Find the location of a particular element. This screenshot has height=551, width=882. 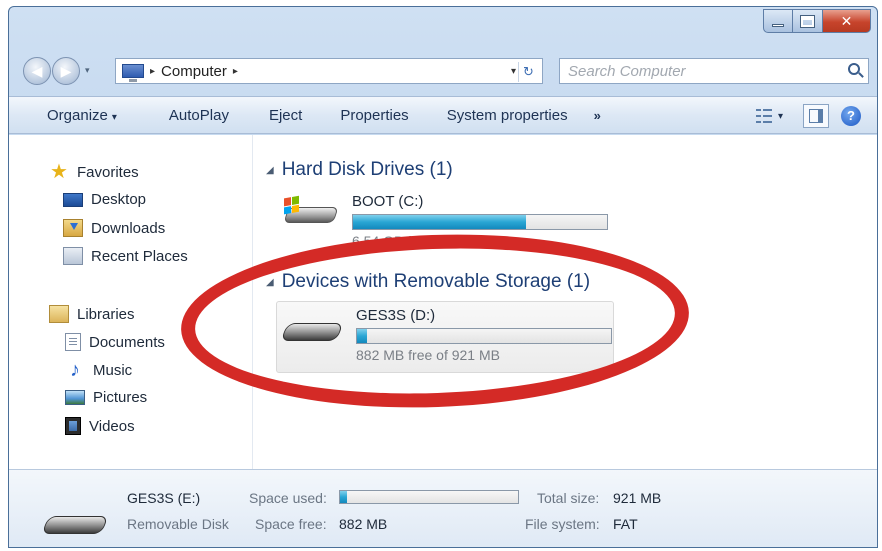

recent-places-icon is located at coordinates (73, 256).